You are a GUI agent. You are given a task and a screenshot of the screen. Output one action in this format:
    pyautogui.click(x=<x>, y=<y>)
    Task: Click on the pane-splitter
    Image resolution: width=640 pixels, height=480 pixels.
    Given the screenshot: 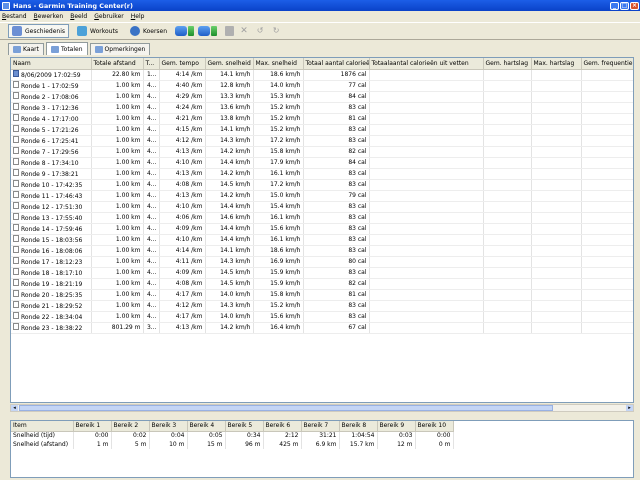 What is the action you would take?
    pyautogui.click(x=320, y=416)
    